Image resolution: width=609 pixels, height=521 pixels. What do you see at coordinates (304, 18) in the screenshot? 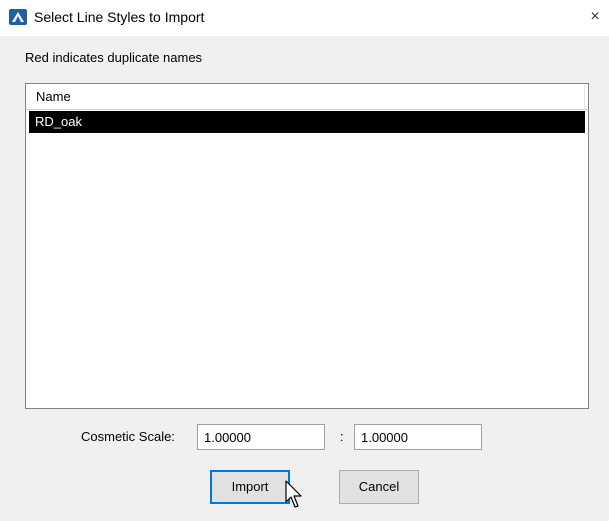
I see `title-bar: Select Line Styles to Import ×` at bounding box center [304, 18].